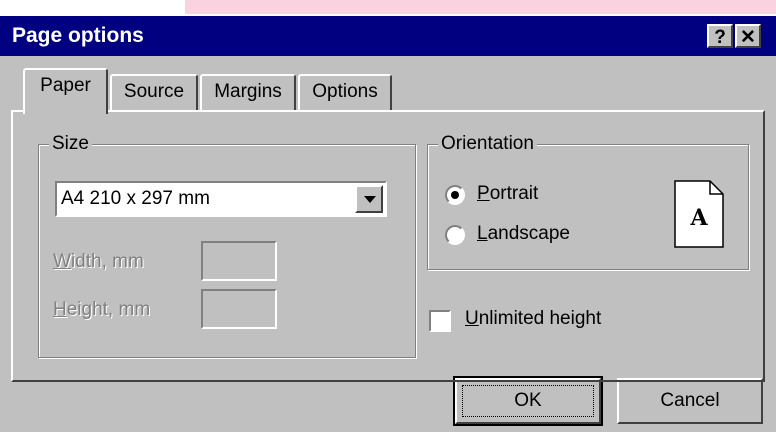 The image size is (776, 432). I want to click on orientation-group-label: Orientation, so click(487, 144).